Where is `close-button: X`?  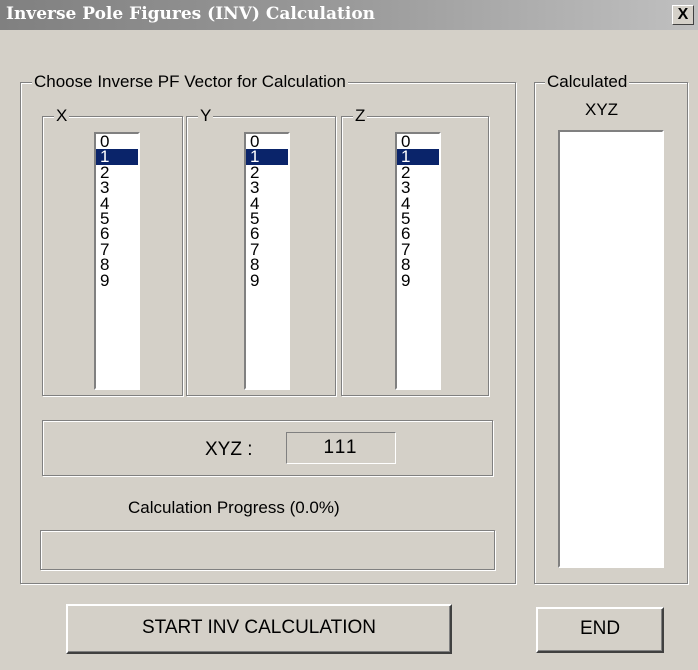 close-button: X is located at coordinates (683, 15).